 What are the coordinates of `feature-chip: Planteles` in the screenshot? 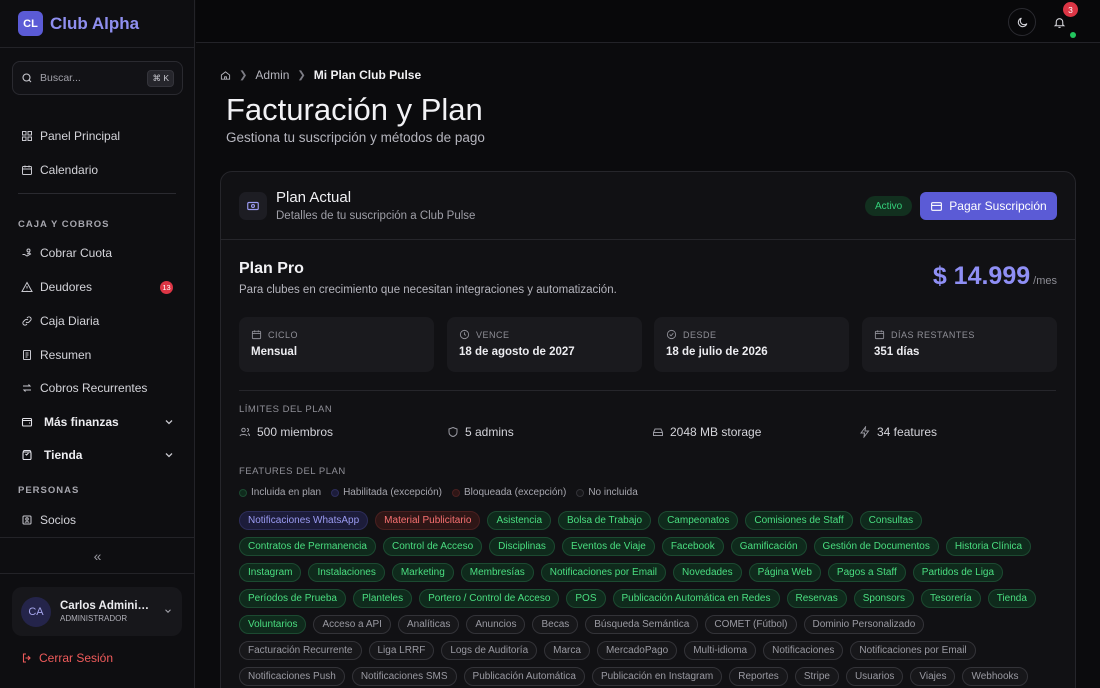 It's located at (382, 598).